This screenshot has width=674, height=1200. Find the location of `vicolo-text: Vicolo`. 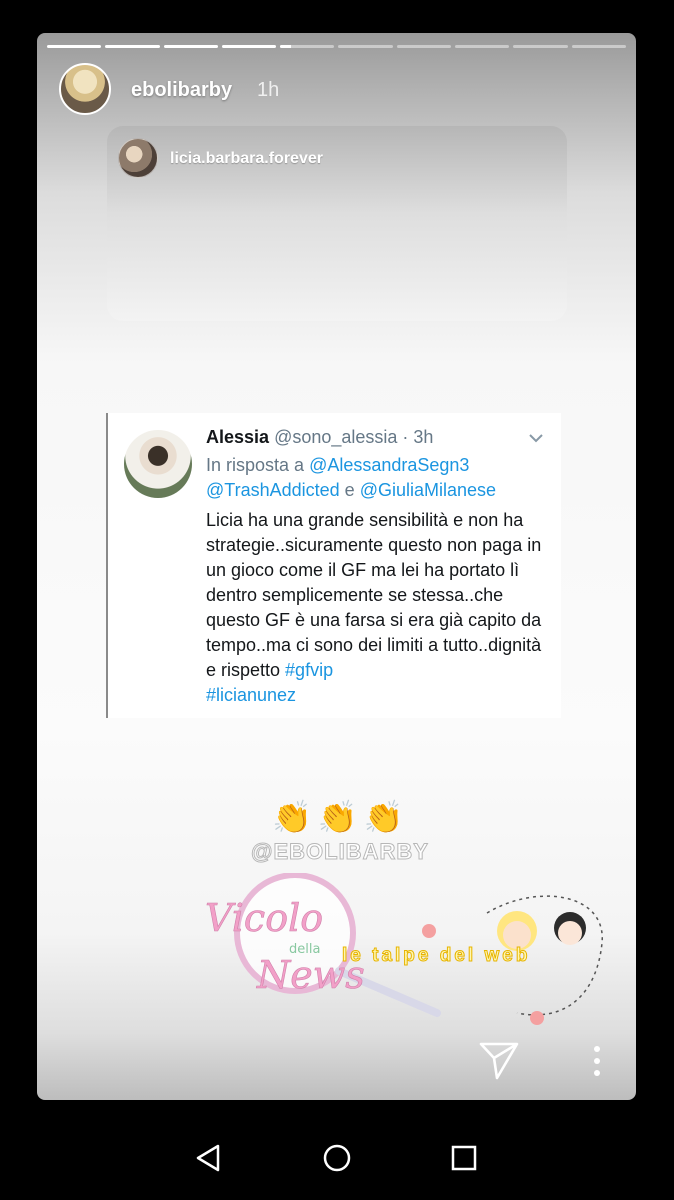

vicolo-text: Vicolo is located at coordinates (264, 918).